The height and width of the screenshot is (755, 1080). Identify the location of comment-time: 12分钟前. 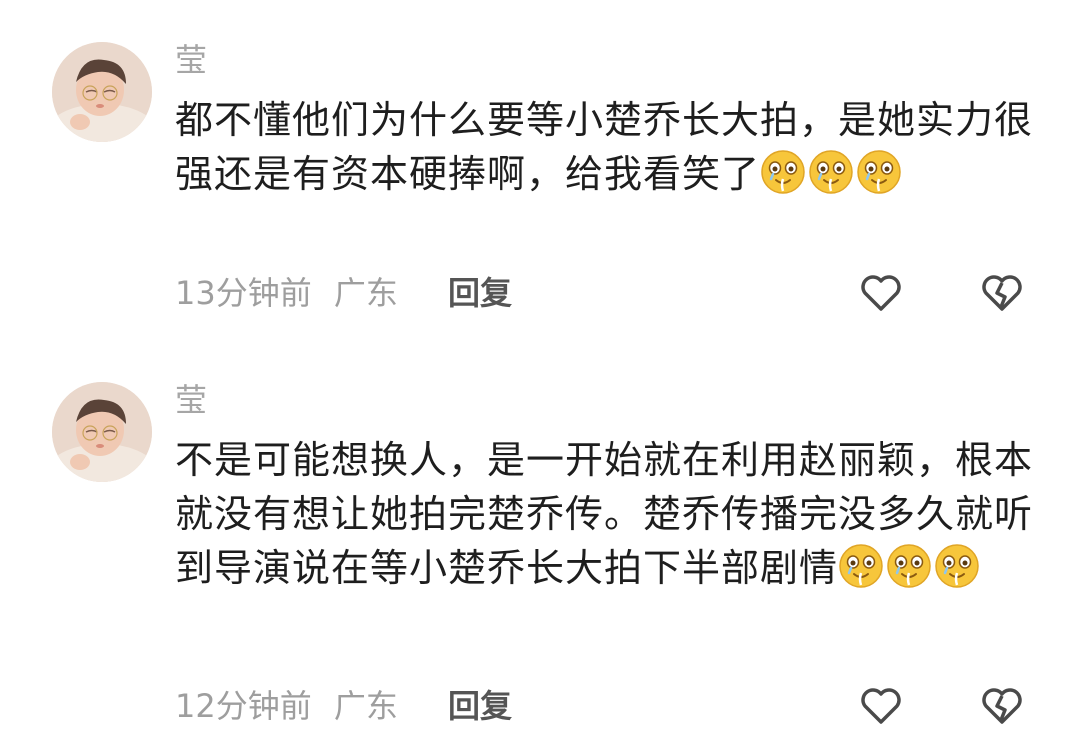
(243, 706).